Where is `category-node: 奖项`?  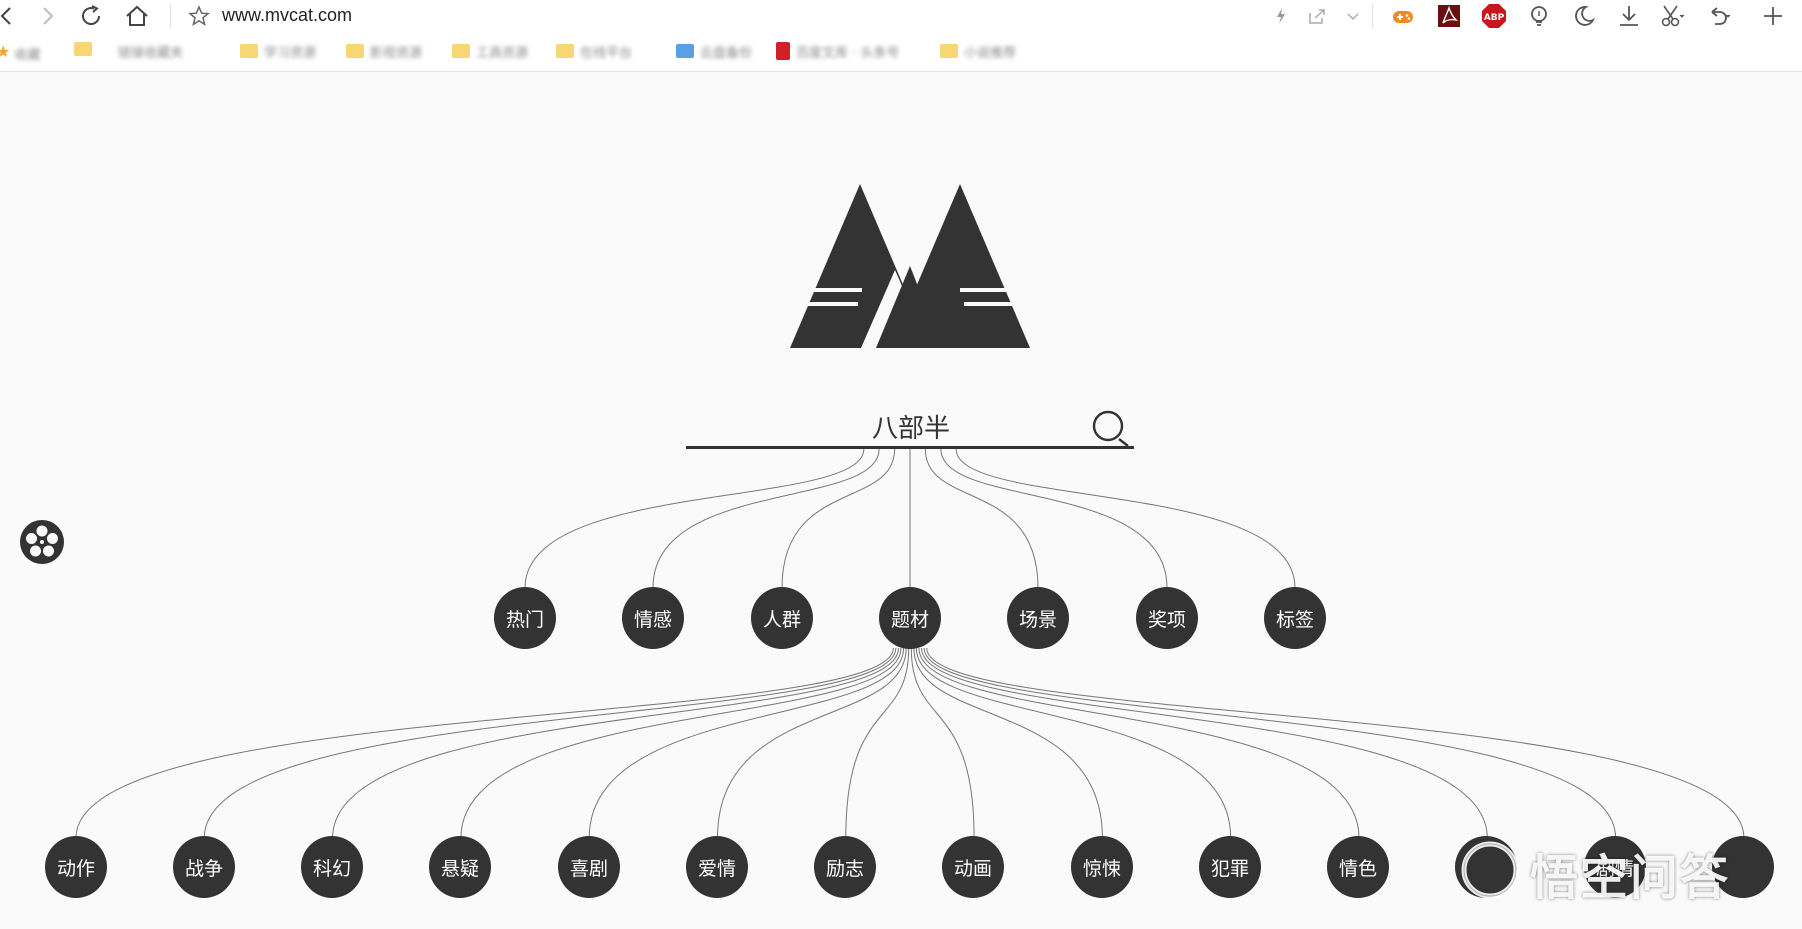
category-node: 奖项 is located at coordinates (1167, 618).